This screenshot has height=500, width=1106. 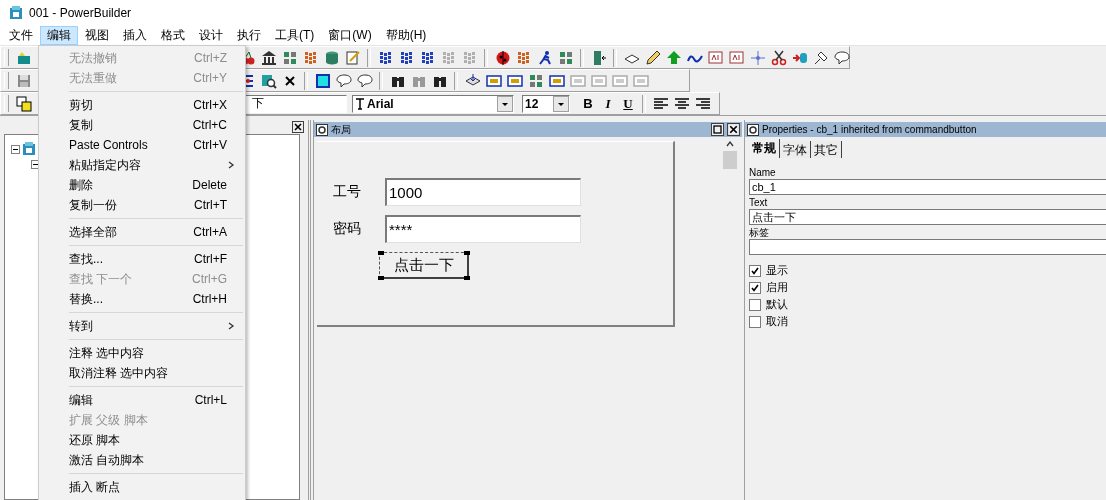 What do you see at coordinates (759, 202) in the screenshot?
I see `property-label: Text` at bounding box center [759, 202].